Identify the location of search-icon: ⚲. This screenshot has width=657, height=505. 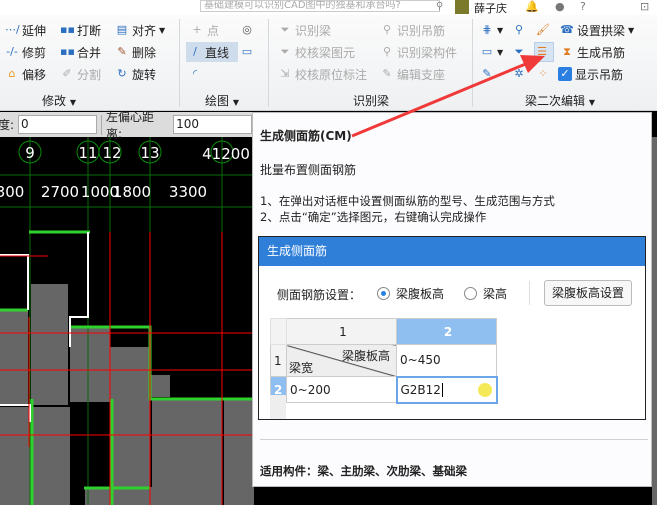
(439, 6).